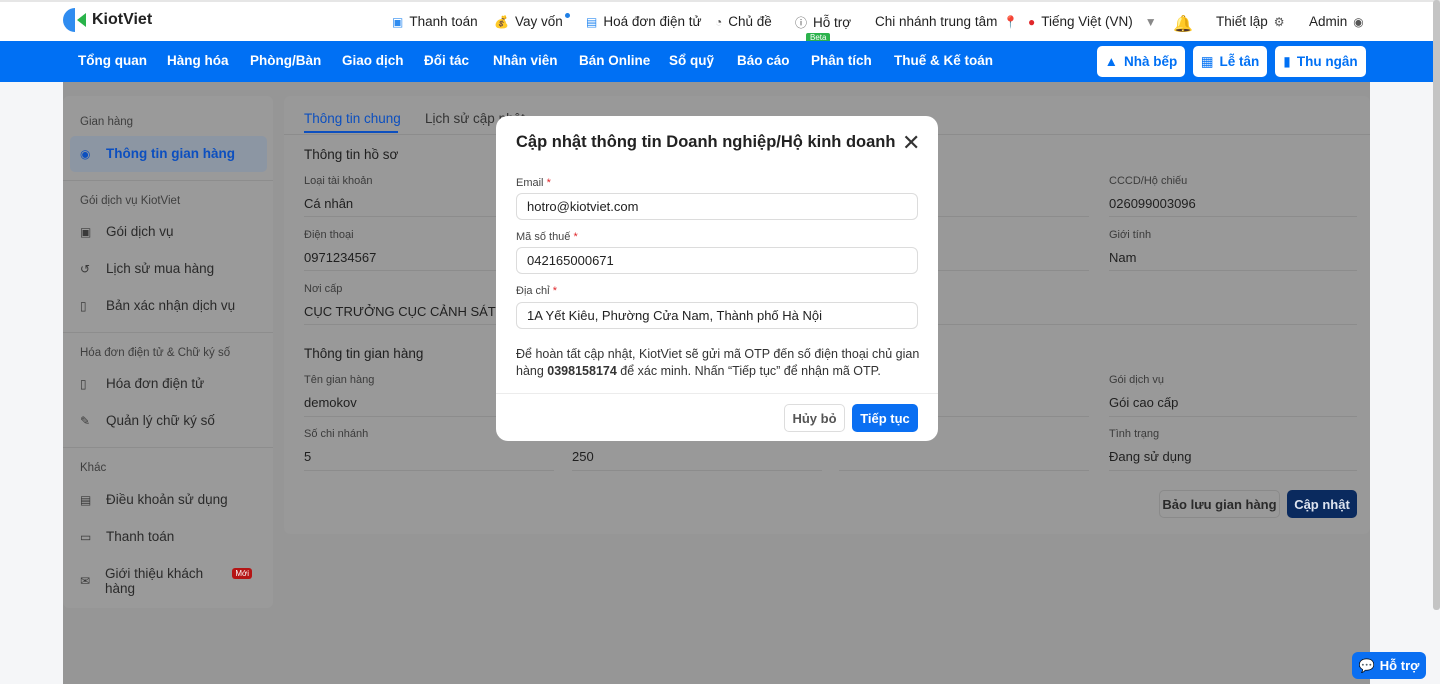  I want to click on settings-link: Thiết lập ⚙, so click(1250, 21).